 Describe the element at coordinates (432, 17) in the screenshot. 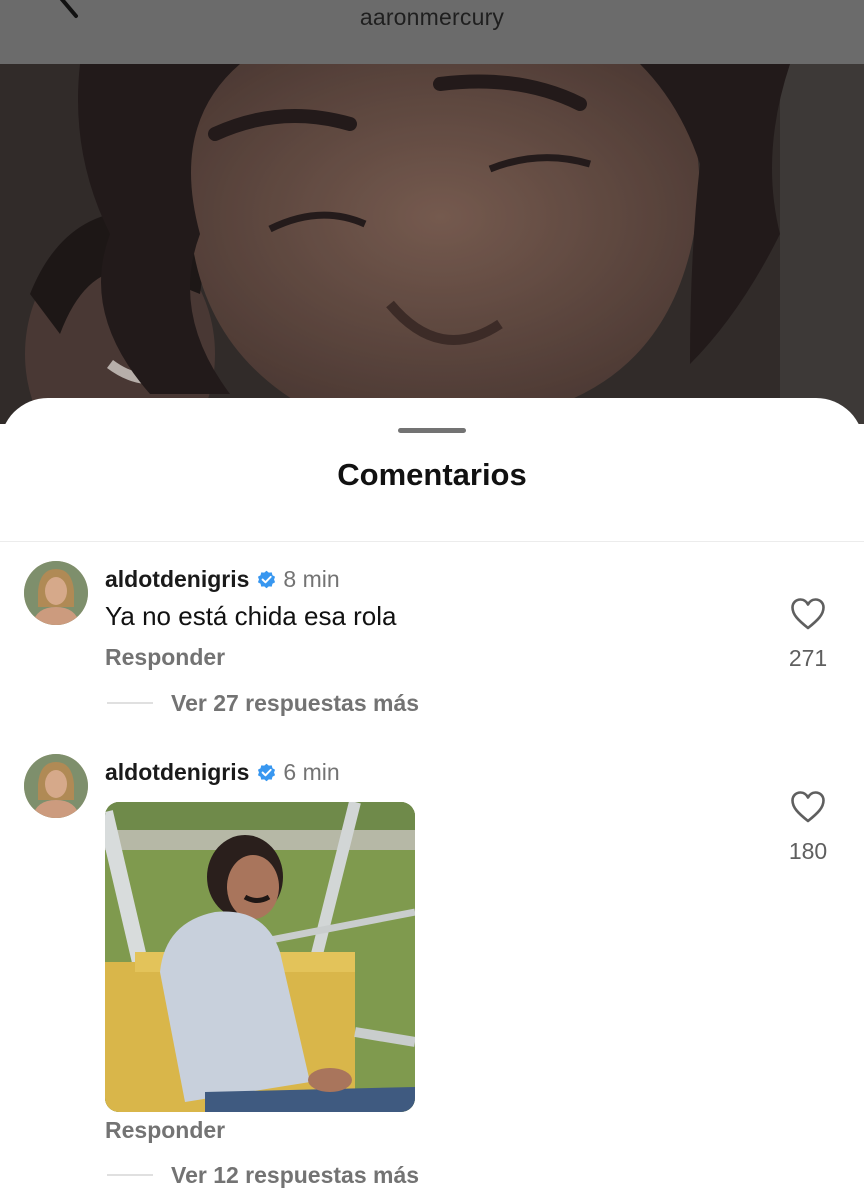

I see `header-username: aaronmercury` at that location.